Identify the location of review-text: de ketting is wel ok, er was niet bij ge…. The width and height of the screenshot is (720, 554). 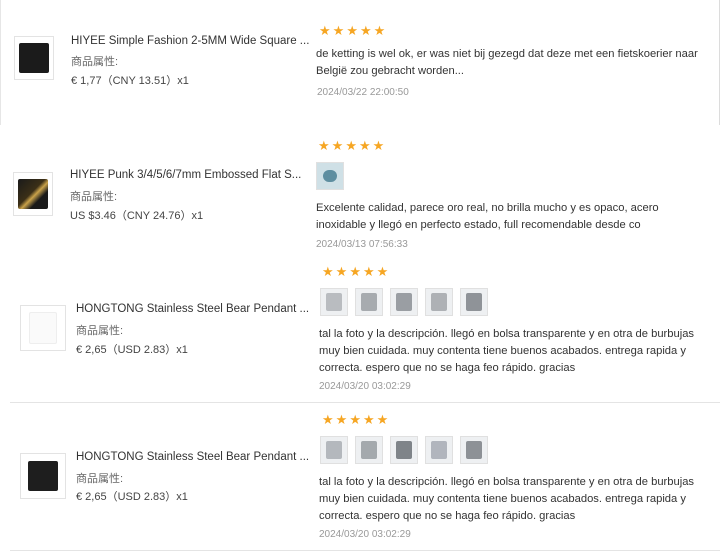
(507, 62).